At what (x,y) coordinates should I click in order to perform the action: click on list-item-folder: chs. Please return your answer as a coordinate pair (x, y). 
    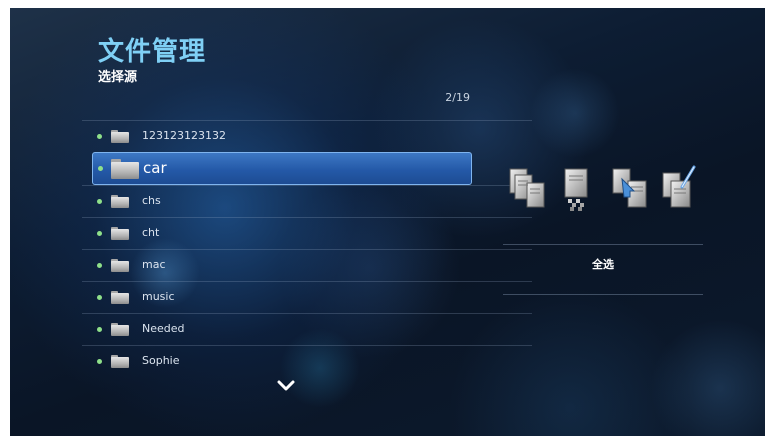
    Looking at the image, I should click on (307, 201).